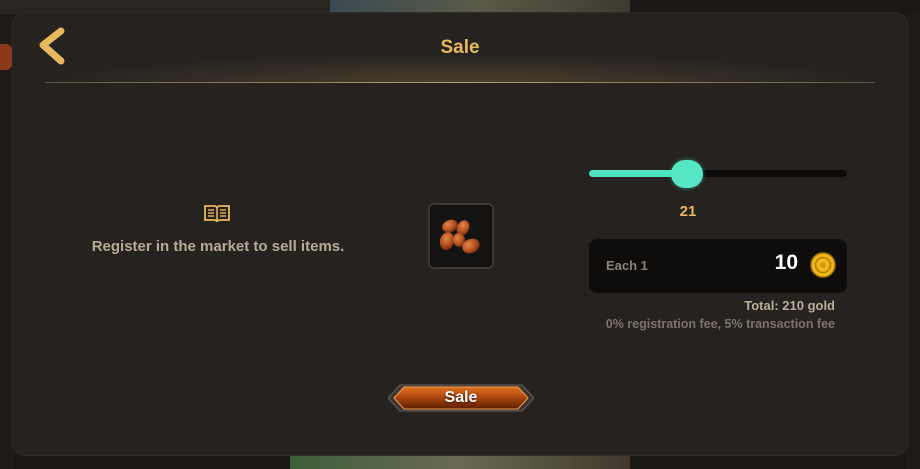 Image resolution: width=920 pixels, height=469 pixels. I want to click on register-message: Register in the market to sell items., so click(218, 246).